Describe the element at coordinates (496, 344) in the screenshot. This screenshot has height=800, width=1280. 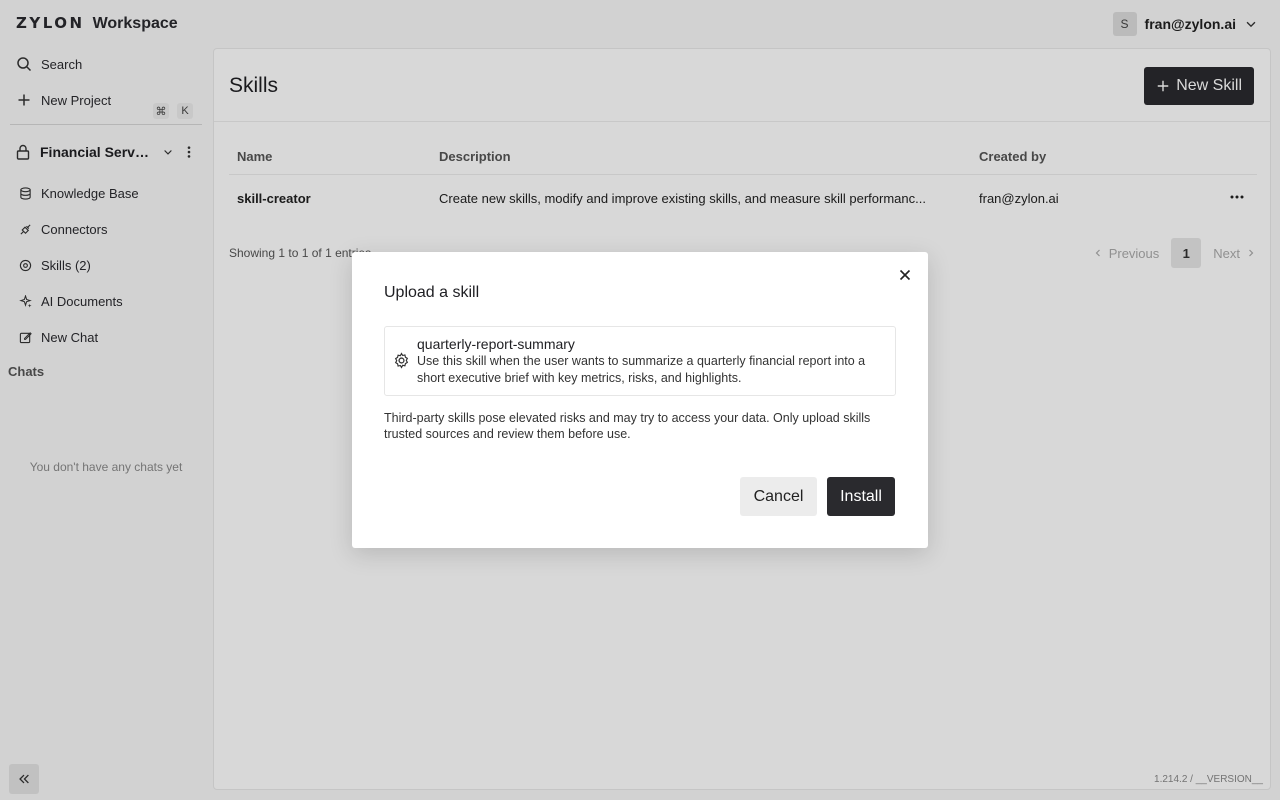
I see `skill-name: quarterly-report-summary` at that location.